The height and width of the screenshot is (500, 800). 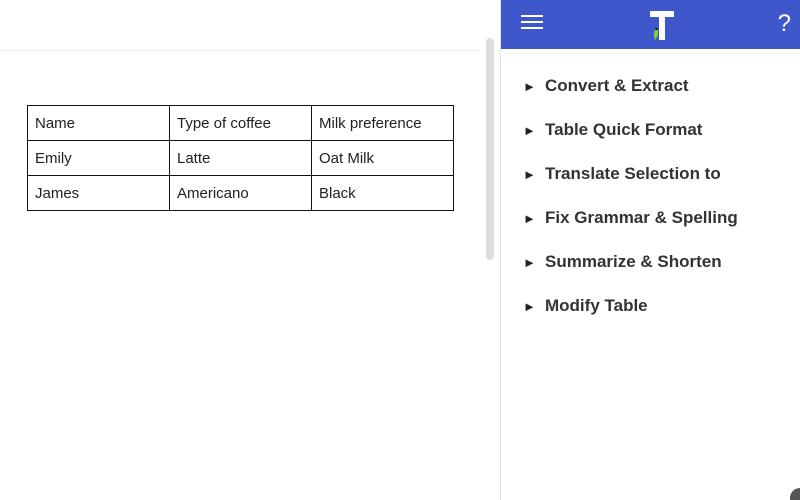 What do you see at coordinates (633, 173) in the screenshot?
I see `menu-item-label: Translate Selection to` at bounding box center [633, 173].